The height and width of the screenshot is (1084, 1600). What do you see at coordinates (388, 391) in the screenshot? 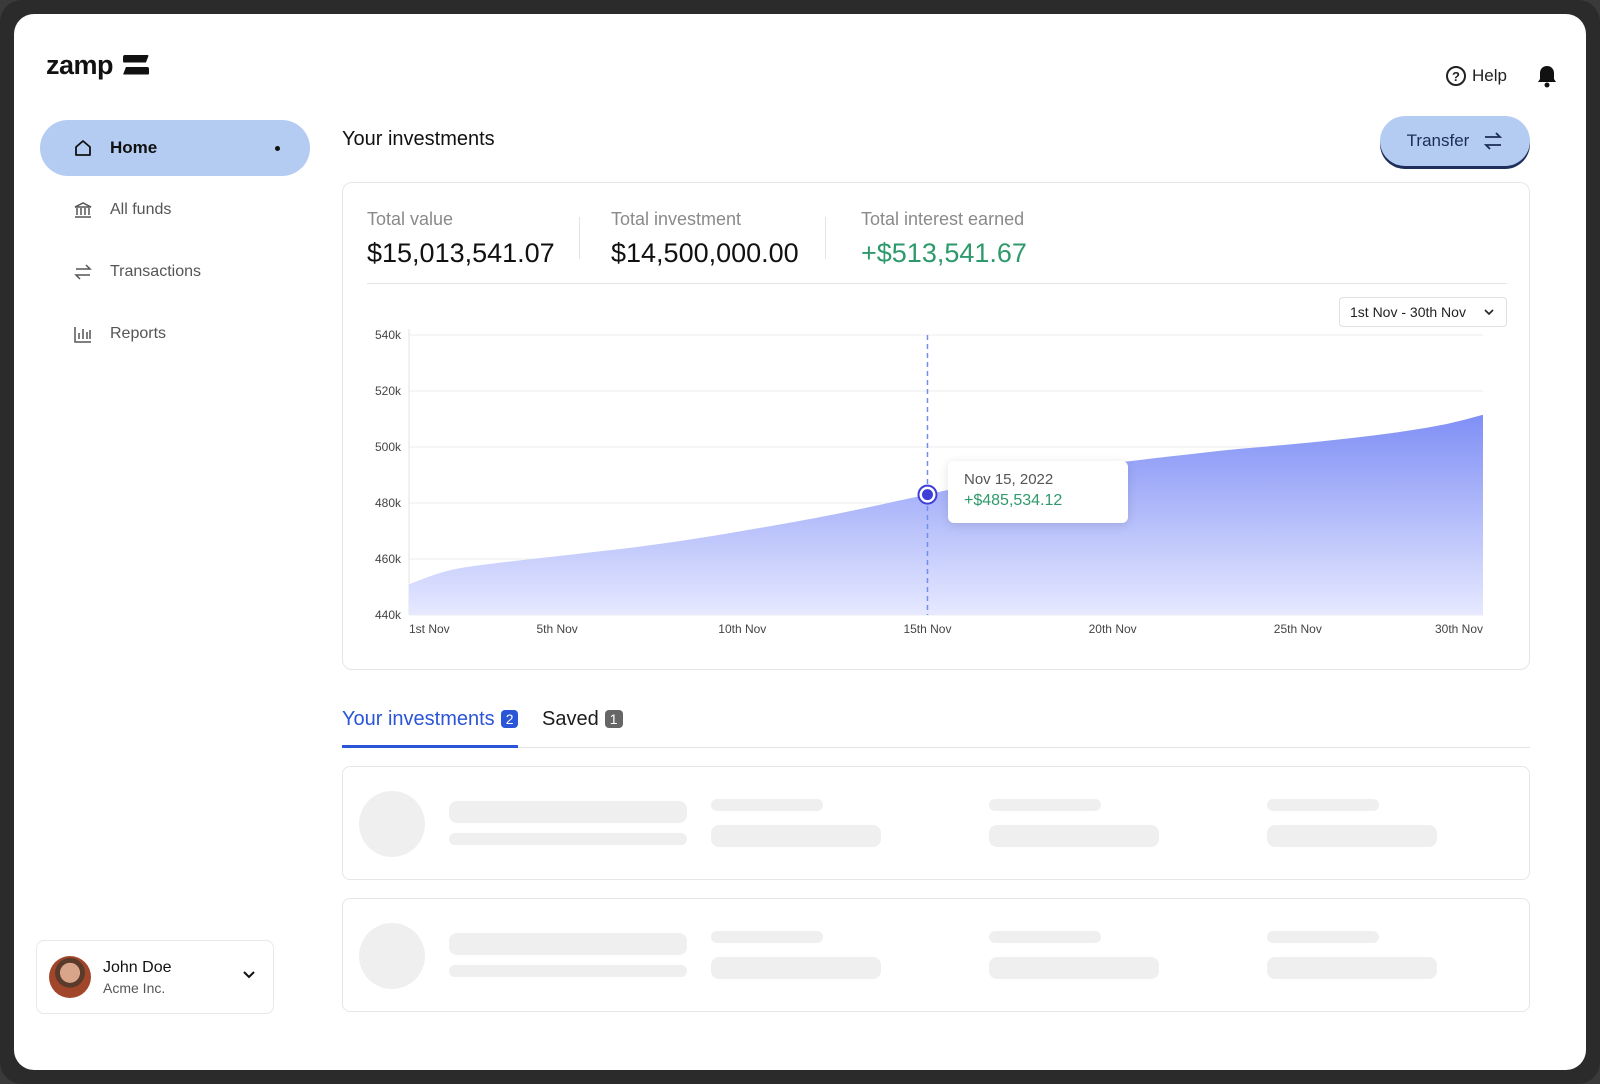
I see `y-tick-label: 520k` at bounding box center [388, 391].